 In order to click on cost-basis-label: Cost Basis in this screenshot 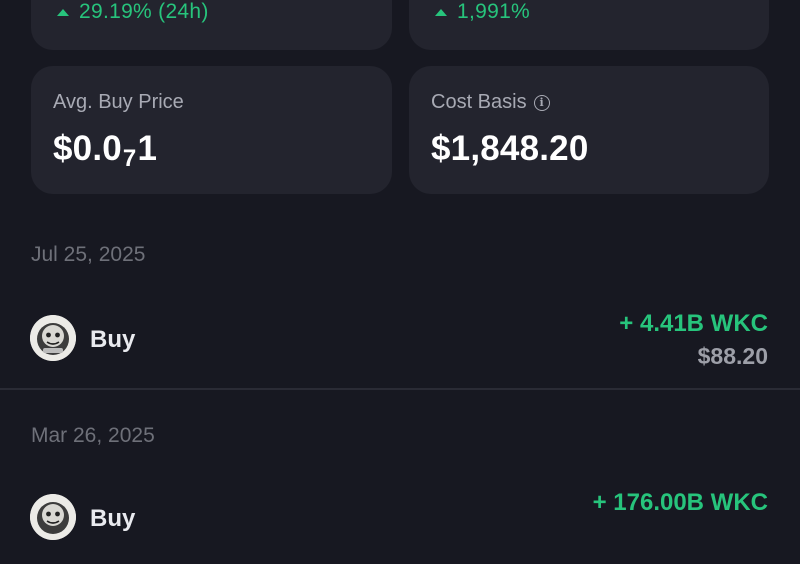, I will do `click(479, 102)`.